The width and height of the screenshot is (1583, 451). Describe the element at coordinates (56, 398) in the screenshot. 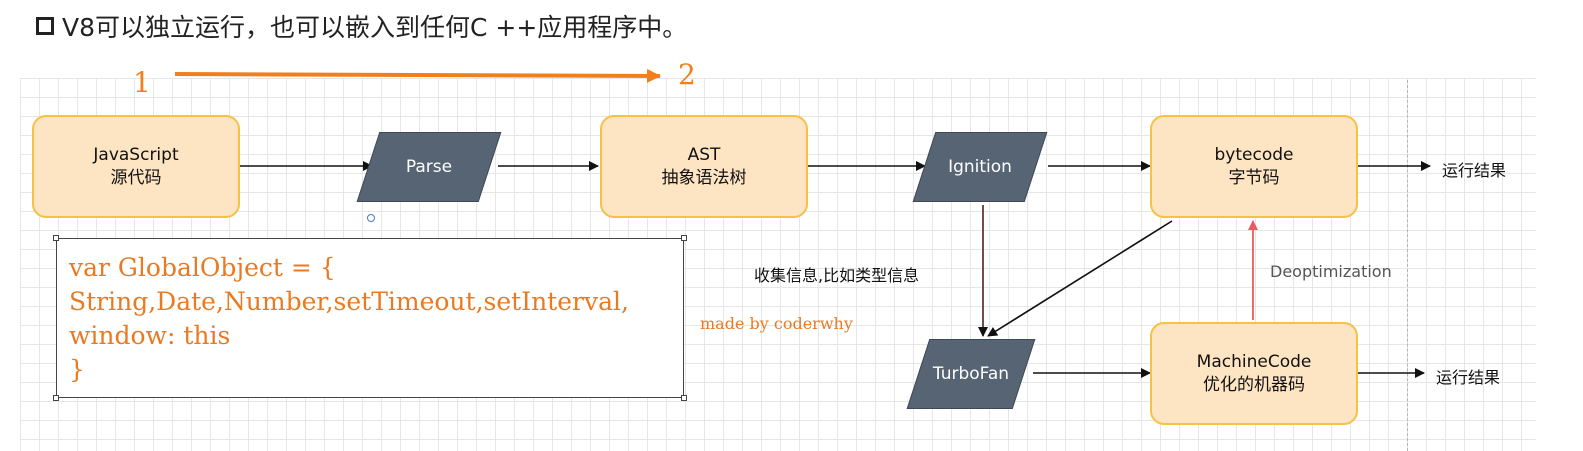

I see `resize-handle-bottom-left` at that location.